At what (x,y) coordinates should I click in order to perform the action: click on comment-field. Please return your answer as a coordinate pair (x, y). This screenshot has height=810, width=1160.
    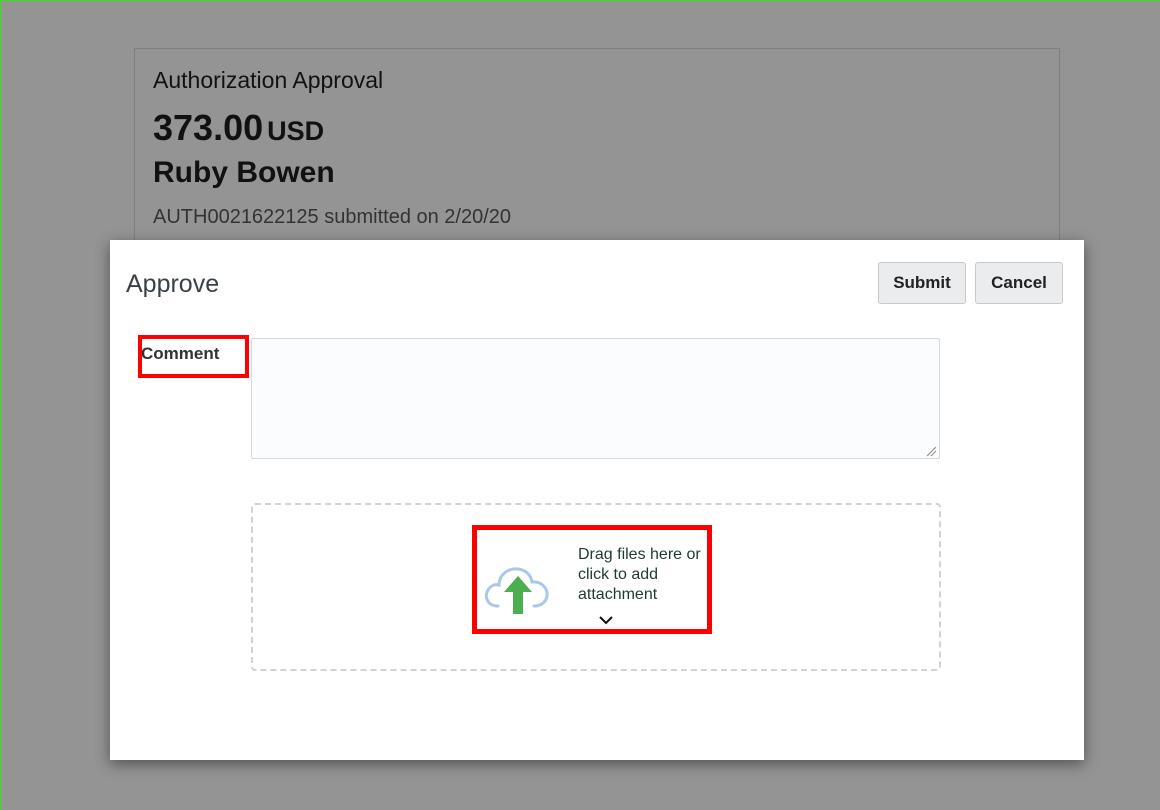
    Looking at the image, I should click on (595, 398).